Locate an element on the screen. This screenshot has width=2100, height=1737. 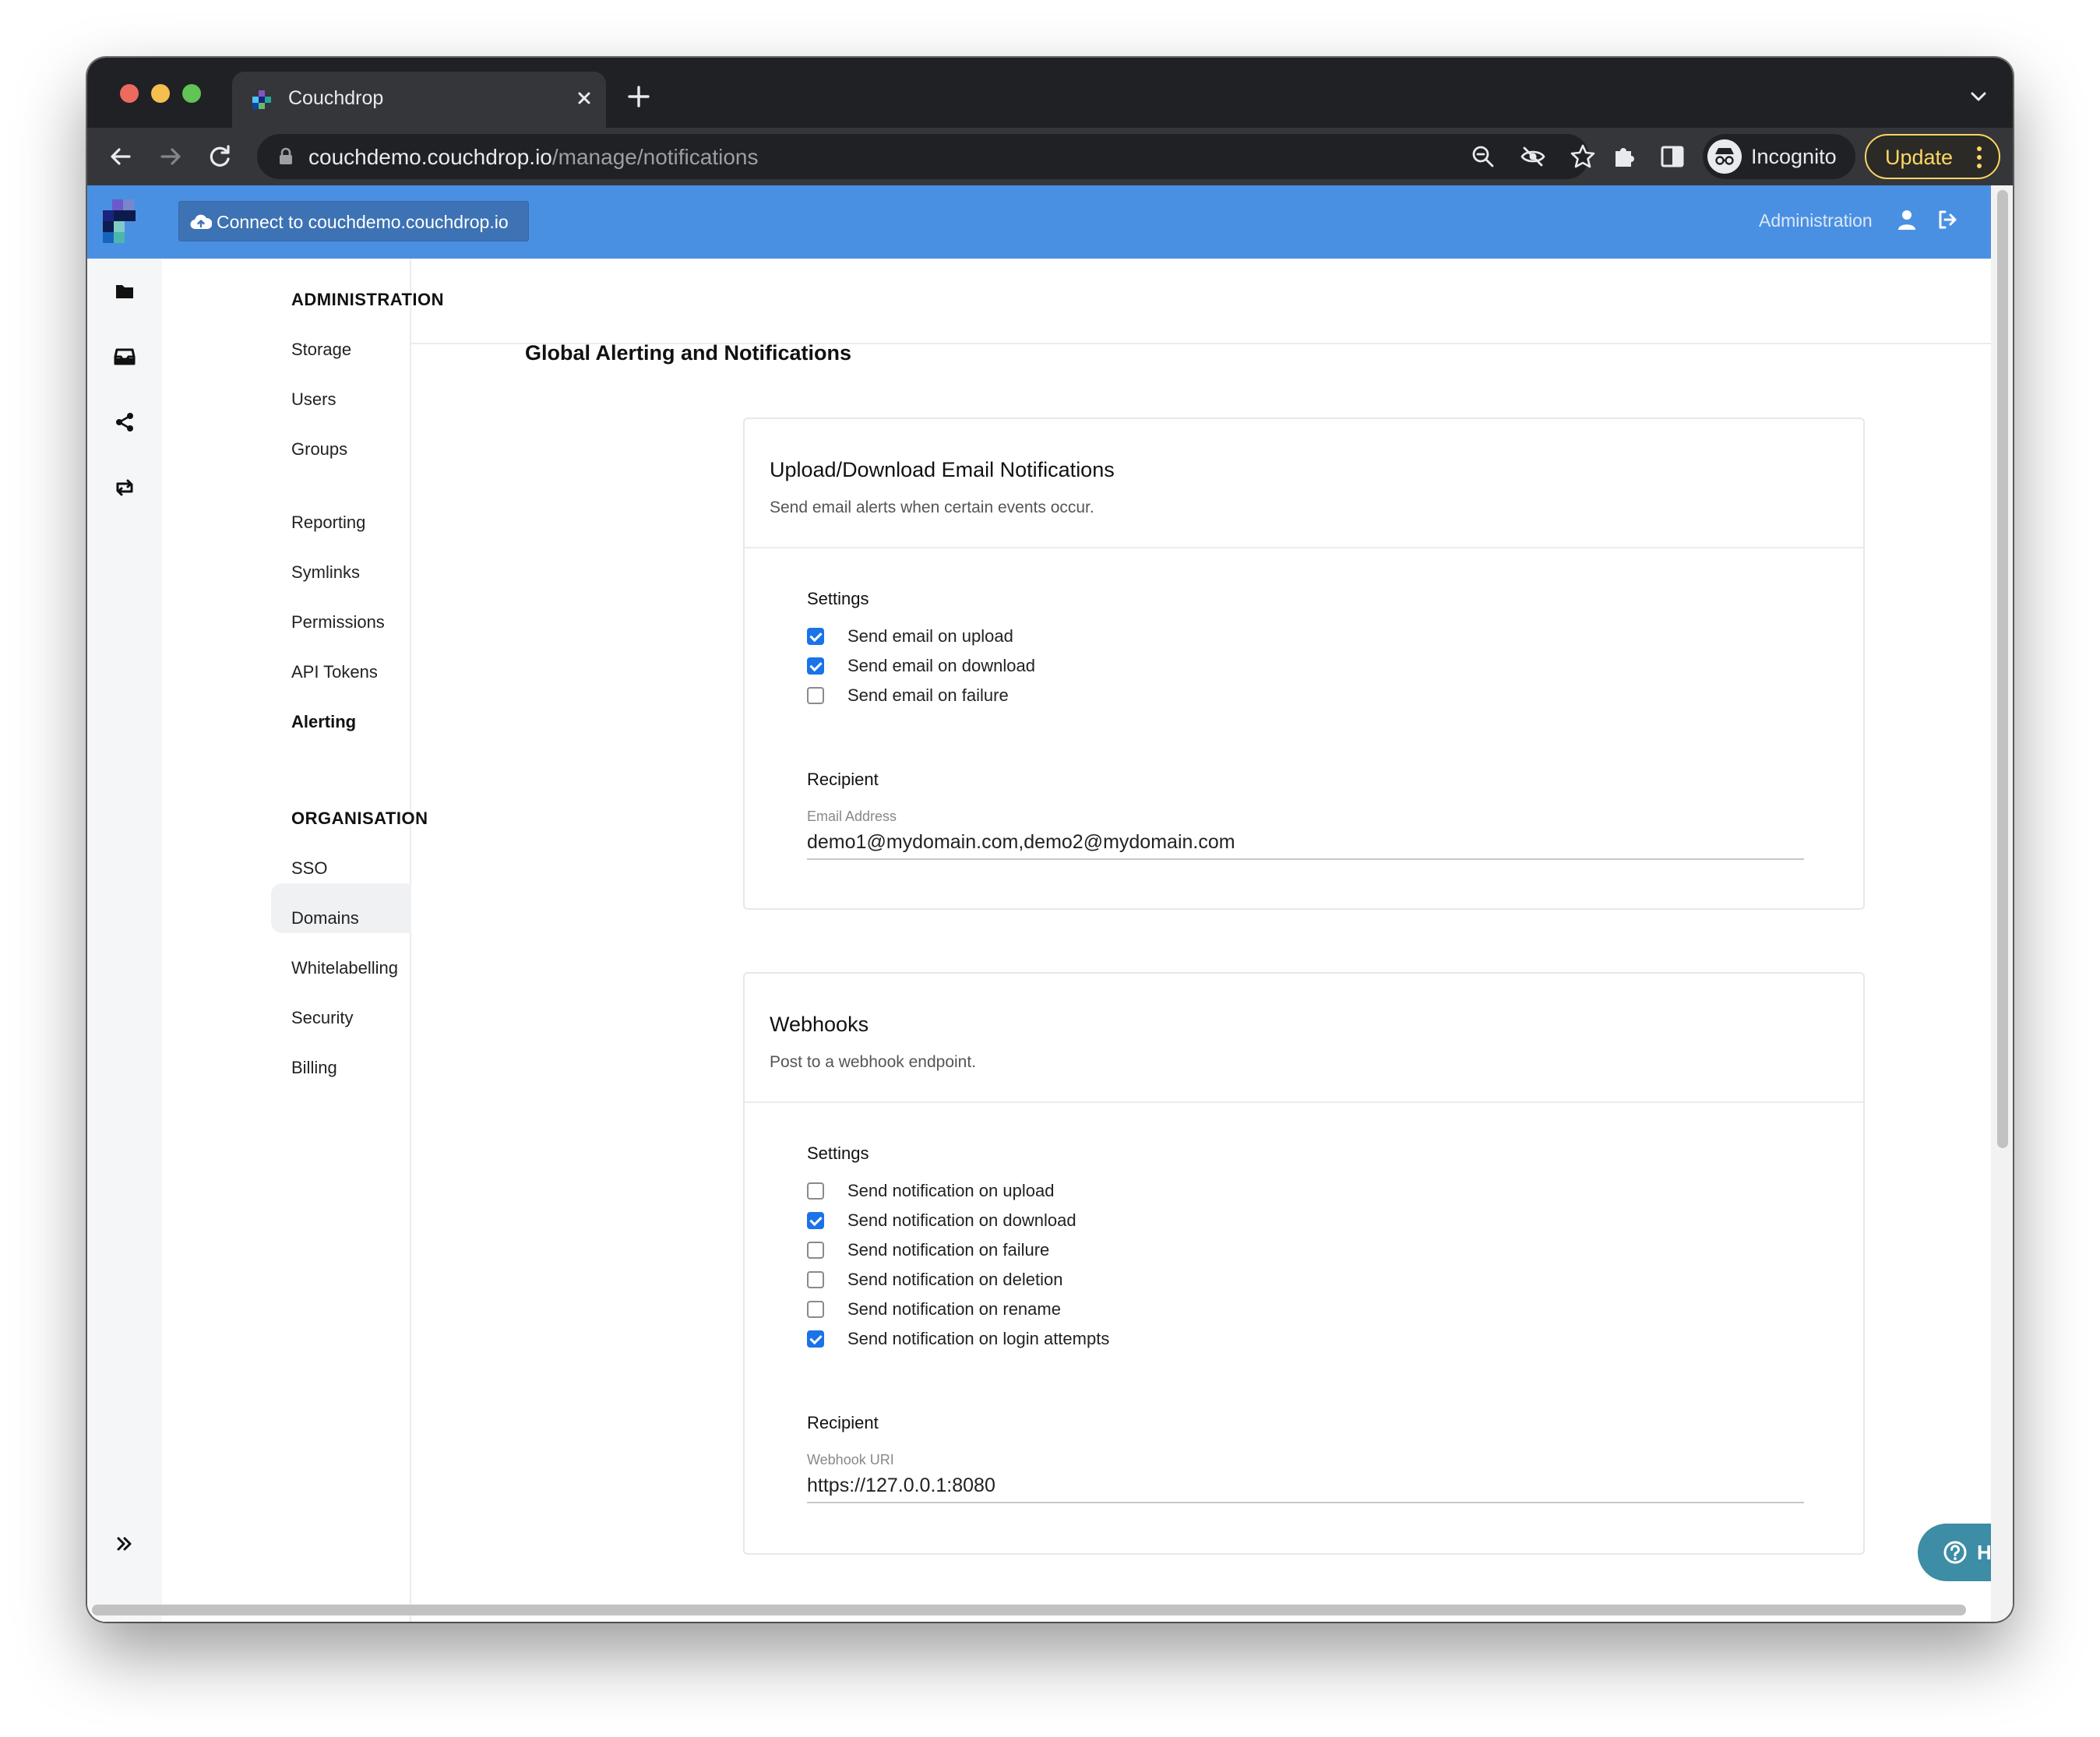
back-arrow-icon is located at coordinates (121, 157).